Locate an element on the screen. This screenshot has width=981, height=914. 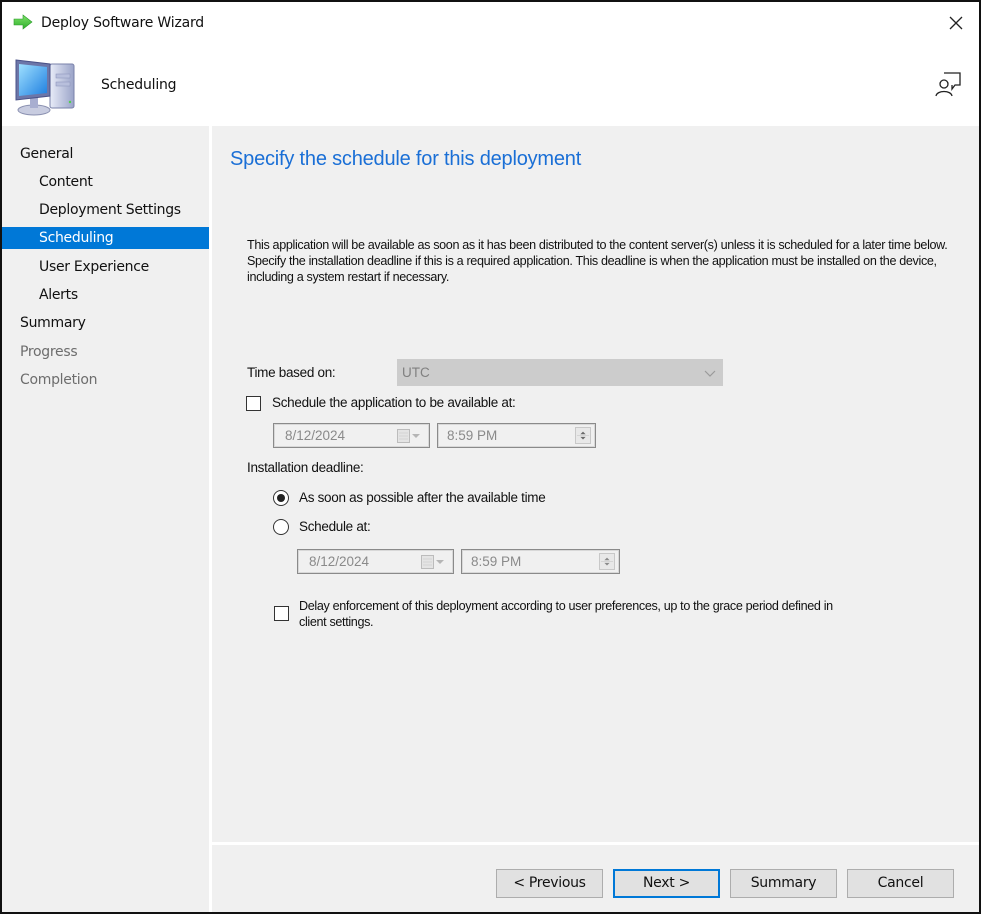
feedback-icon is located at coordinates (948, 84).